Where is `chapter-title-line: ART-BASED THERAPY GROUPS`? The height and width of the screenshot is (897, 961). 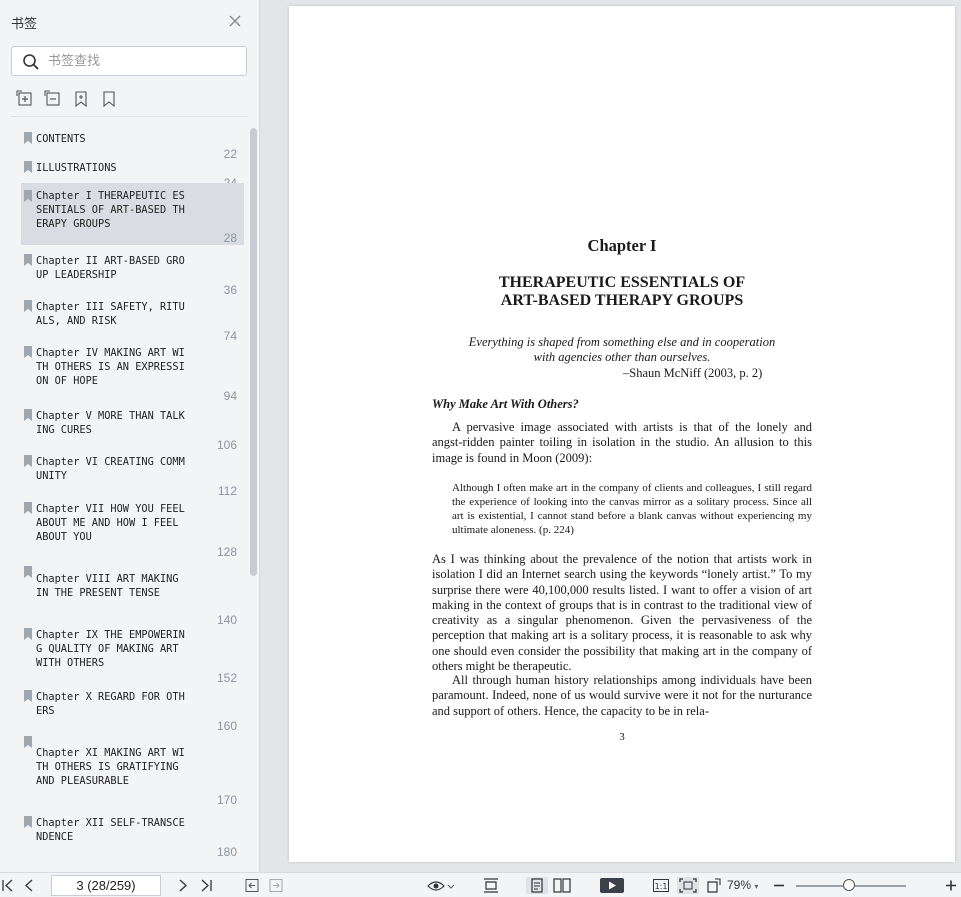
chapter-title-line: ART-BASED THERAPY GROUPS is located at coordinates (622, 300).